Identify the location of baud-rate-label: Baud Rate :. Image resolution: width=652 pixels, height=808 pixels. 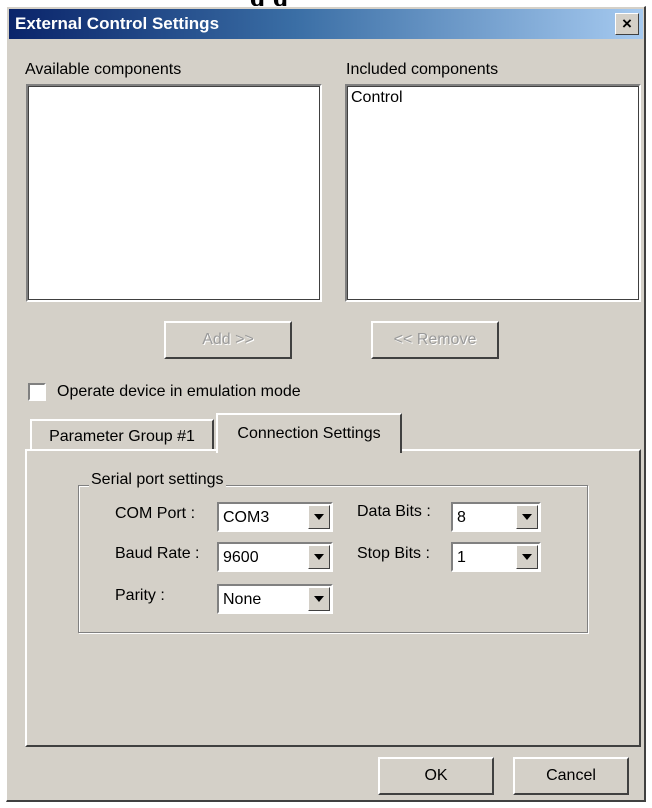
(157, 553).